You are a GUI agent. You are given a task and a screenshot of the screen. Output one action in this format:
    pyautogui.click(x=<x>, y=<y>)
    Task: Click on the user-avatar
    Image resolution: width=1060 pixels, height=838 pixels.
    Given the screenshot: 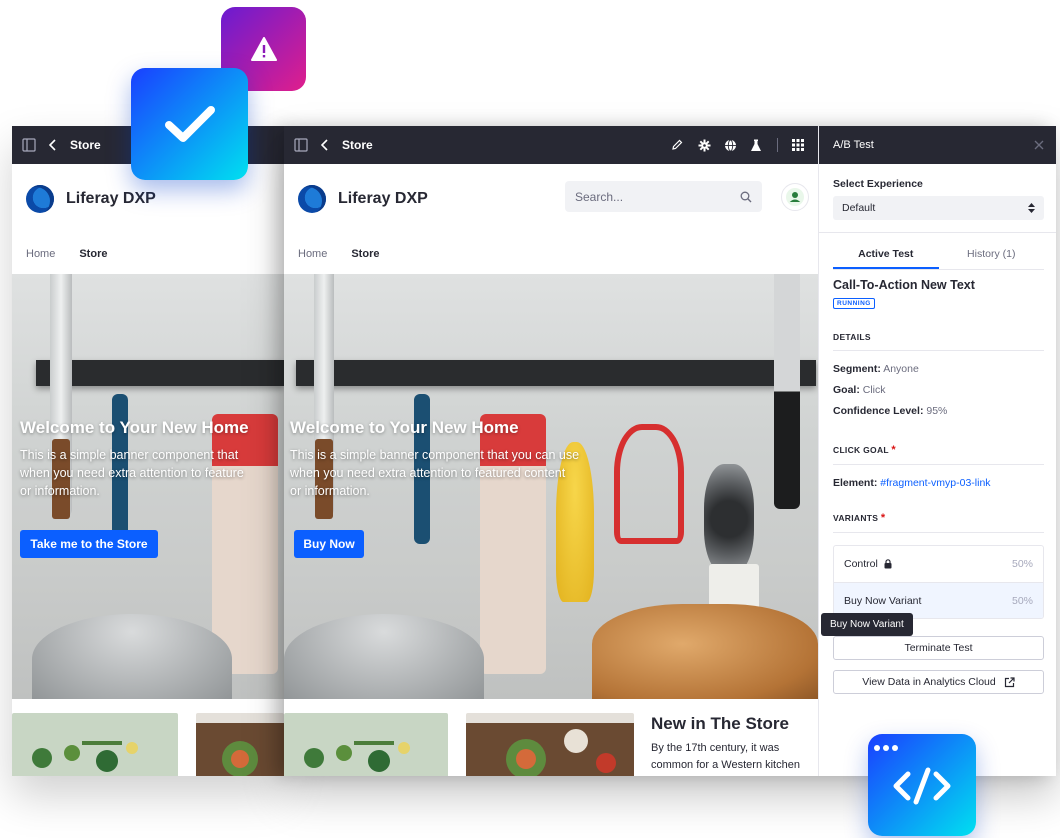 What is the action you would take?
    pyautogui.click(x=795, y=197)
    